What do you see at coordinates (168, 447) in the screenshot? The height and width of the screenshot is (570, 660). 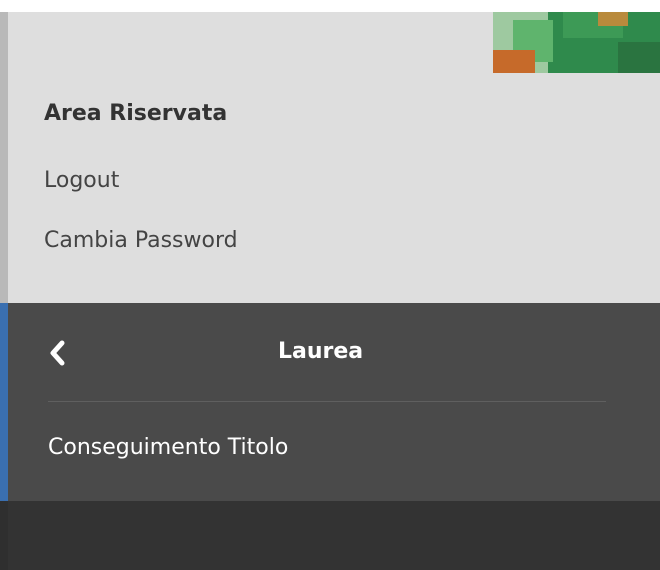 I see `menu-item-conseguimento-titolo: Conseguimento Titolo` at bounding box center [168, 447].